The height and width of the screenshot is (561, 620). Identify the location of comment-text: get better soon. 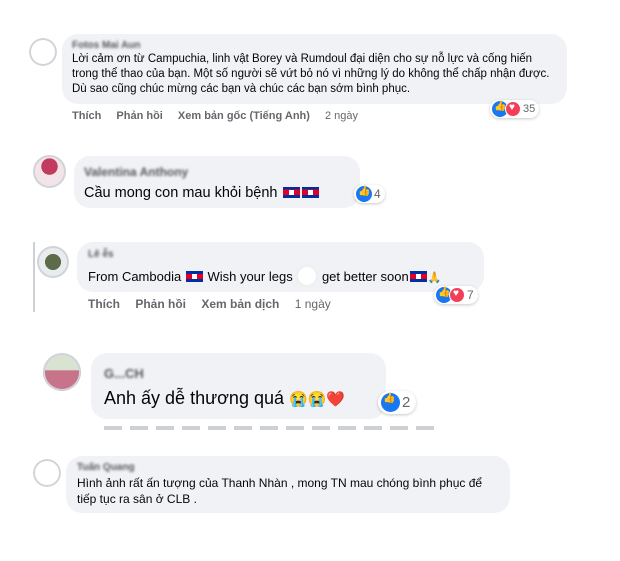
(365, 276).